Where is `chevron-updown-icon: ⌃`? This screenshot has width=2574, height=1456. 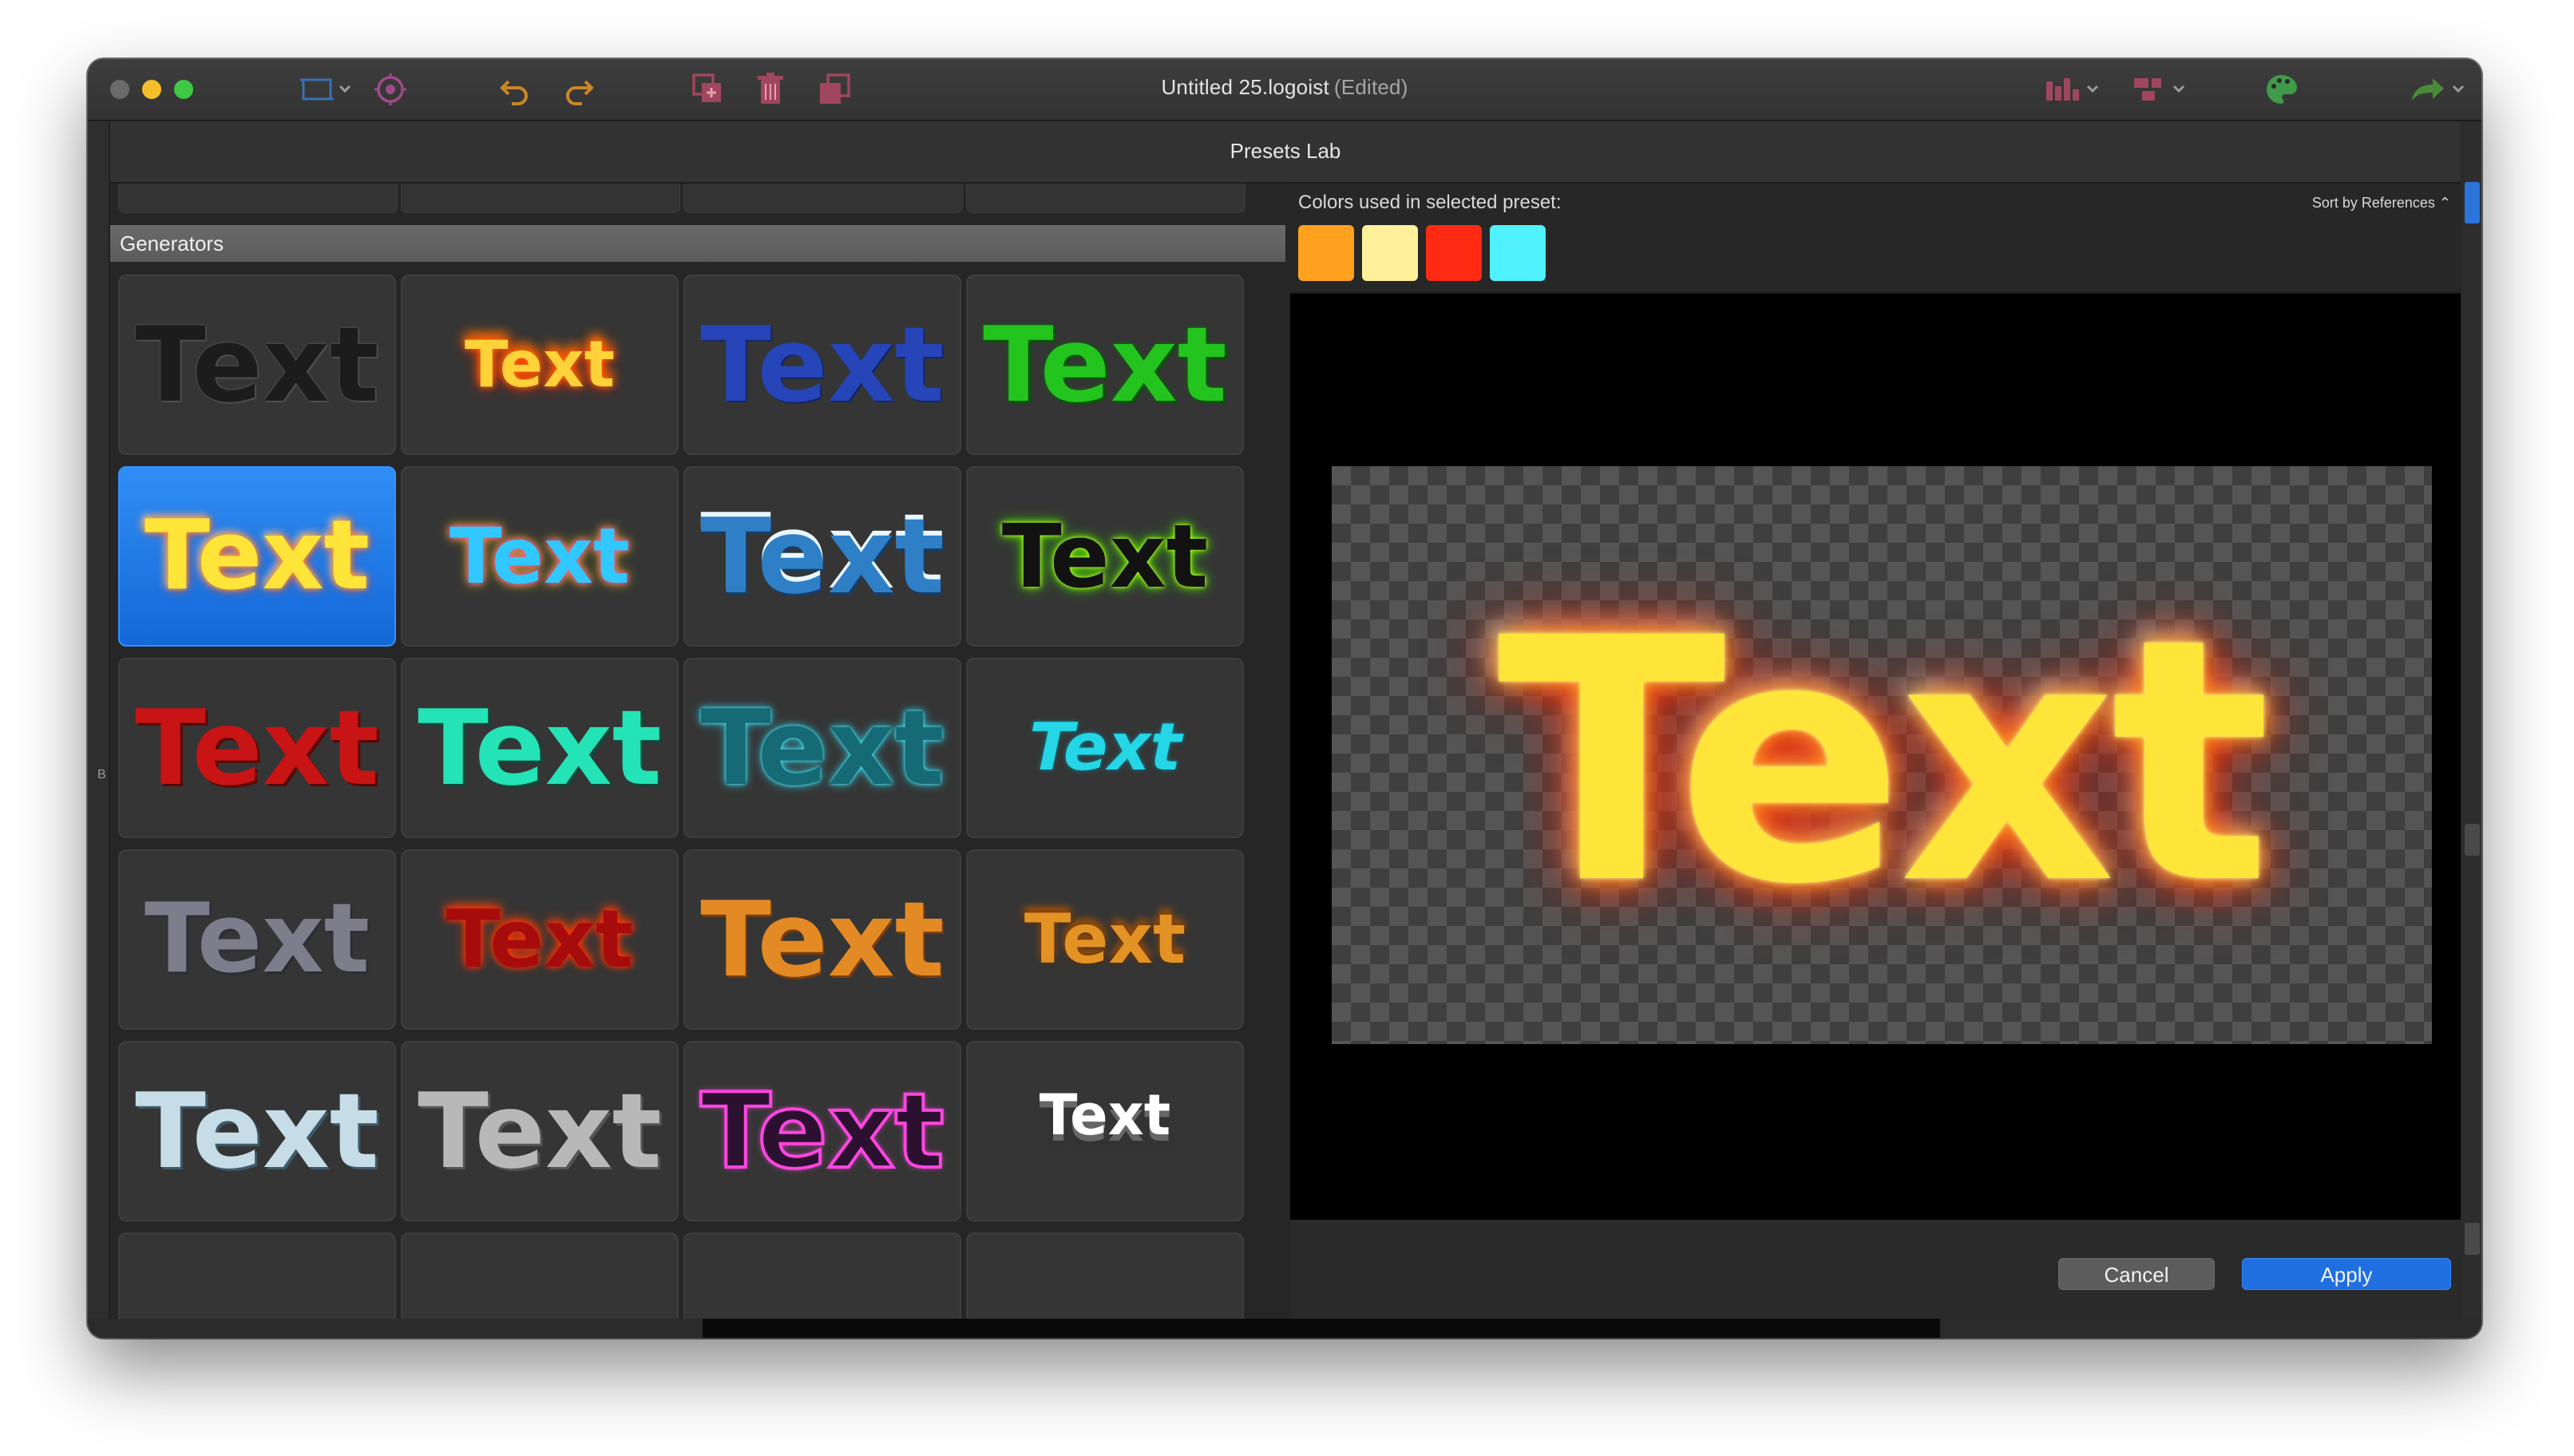
chevron-updown-icon: ⌃ is located at coordinates (2444, 203).